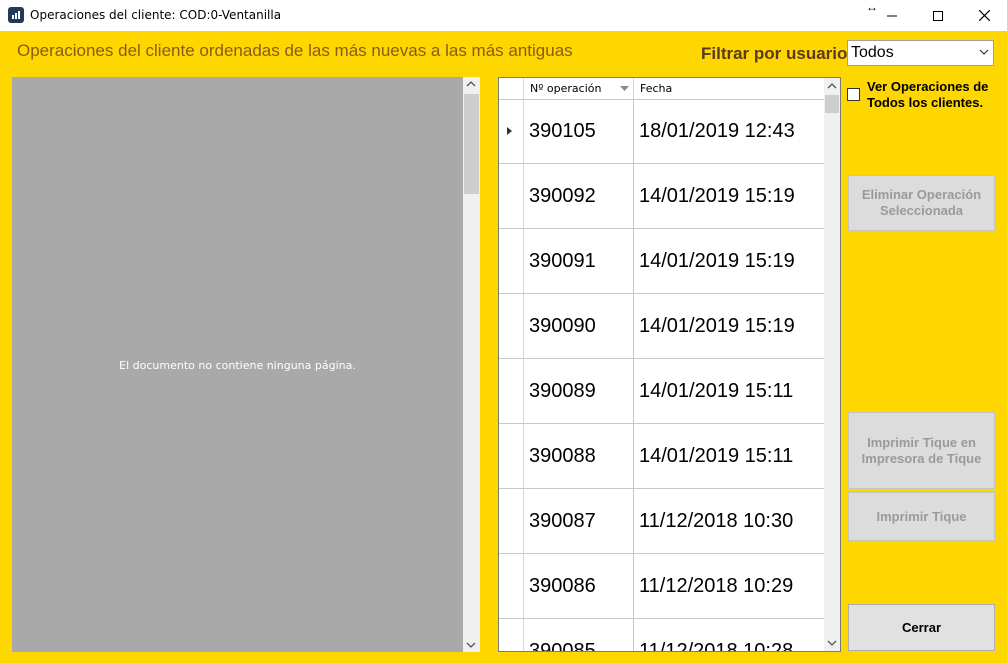 The height and width of the screenshot is (663, 1007). What do you see at coordinates (920, 53) in the screenshot?
I see `filter-user-select: Todos` at bounding box center [920, 53].